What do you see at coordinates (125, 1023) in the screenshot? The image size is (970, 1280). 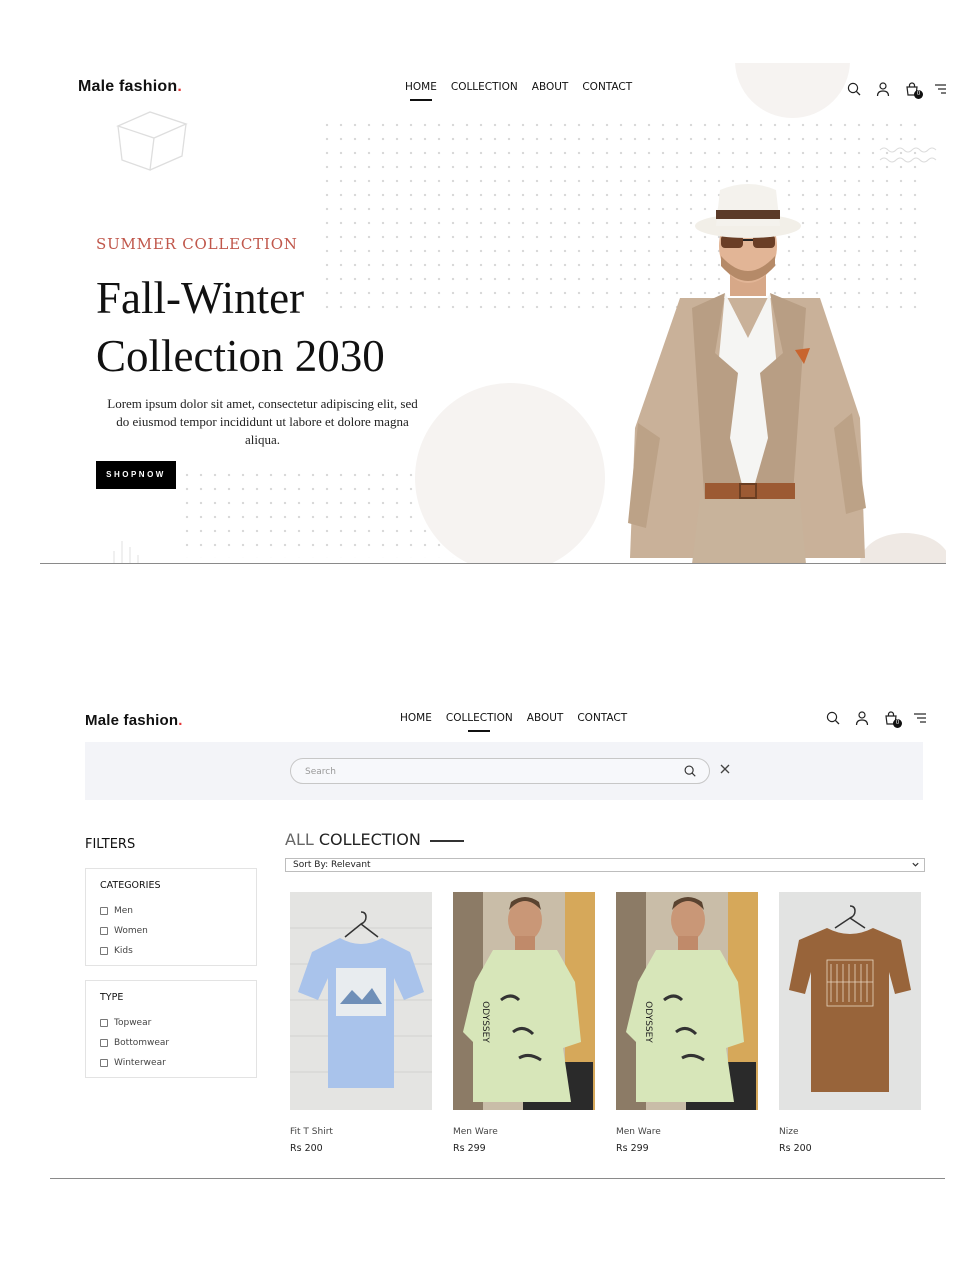 I see `filter-option-topwear: Topwear` at bounding box center [125, 1023].